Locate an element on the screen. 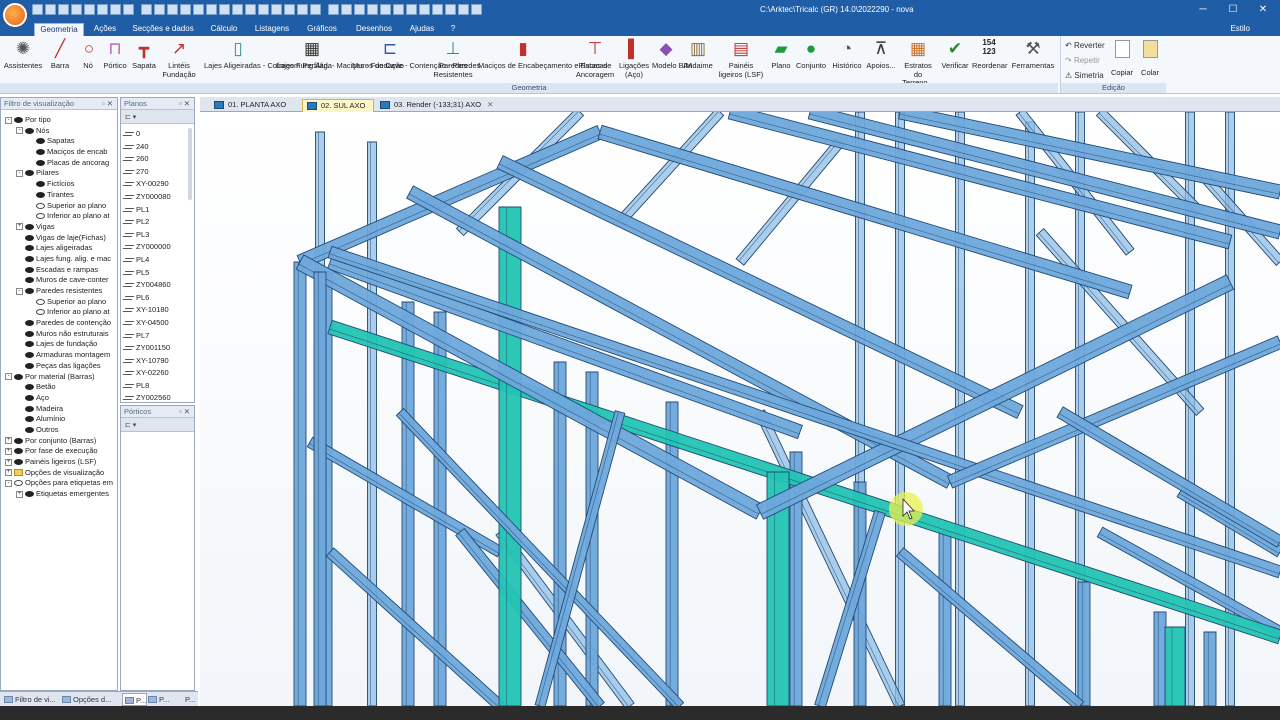  tree-node: Placas de ancorag is located at coordinates (61, 163).